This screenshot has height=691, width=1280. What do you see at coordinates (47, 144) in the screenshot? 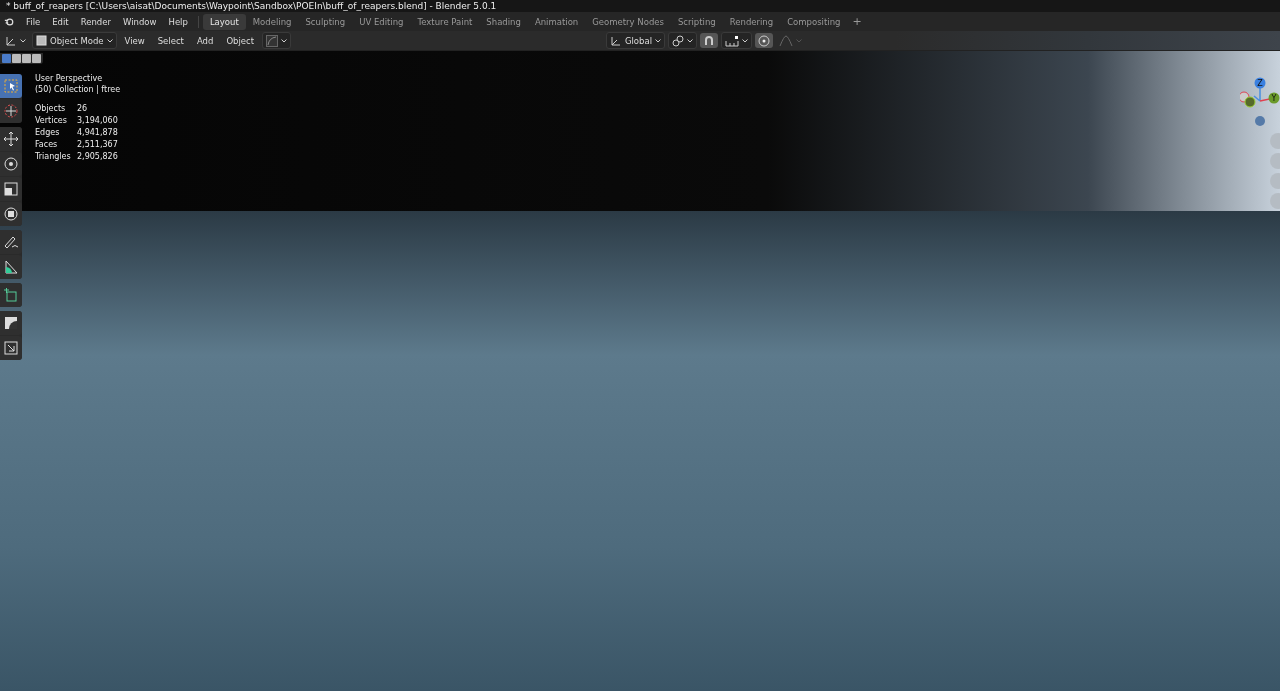
I see `stat-label: Faces` at bounding box center [47, 144].